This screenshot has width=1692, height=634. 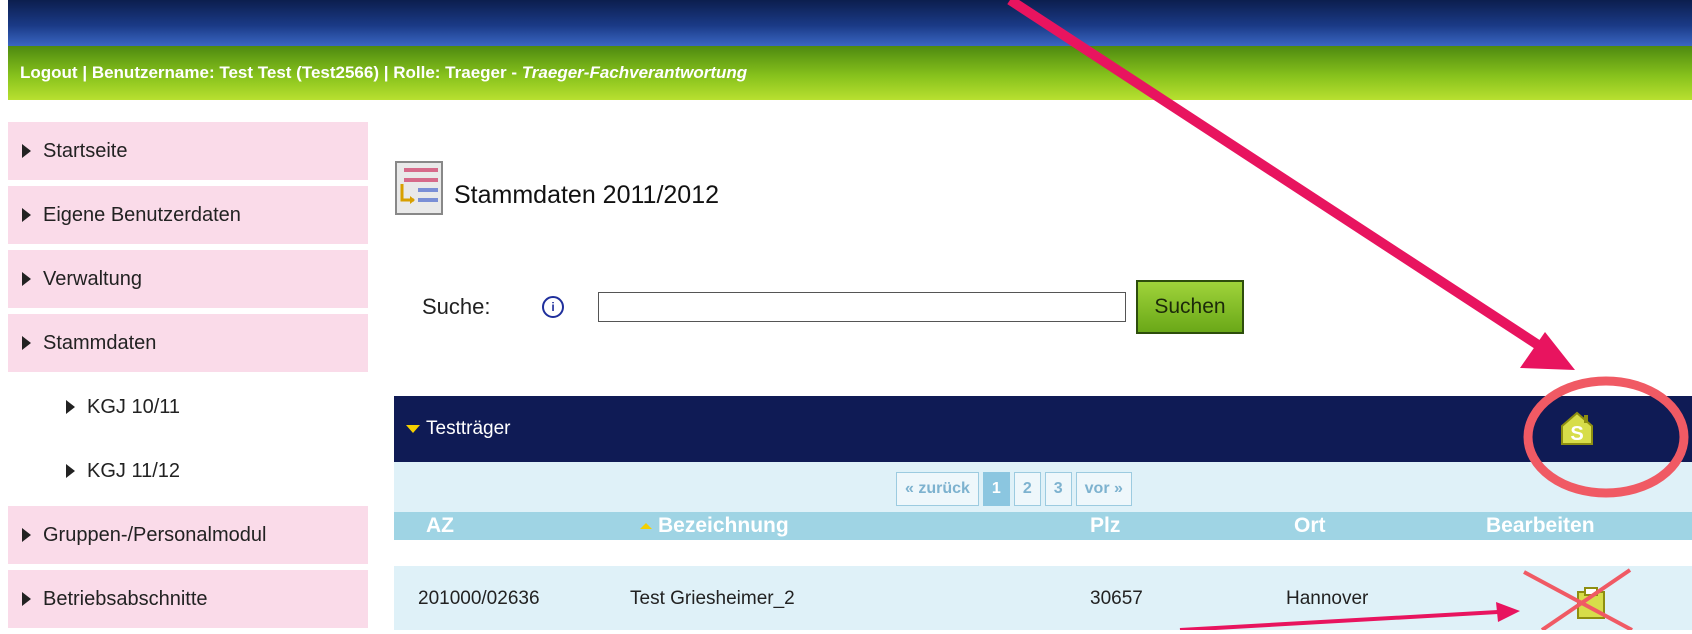 I want to click on sidebar-subitem-kgj-10-11: KGJ 10/11, so click(x=188, y=407).